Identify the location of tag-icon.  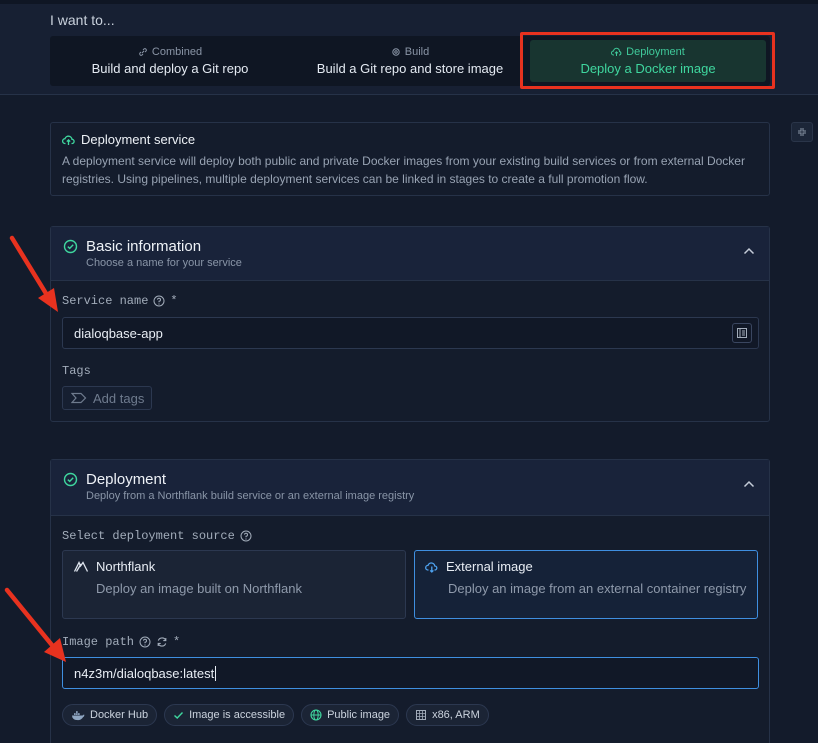
(79, 398).